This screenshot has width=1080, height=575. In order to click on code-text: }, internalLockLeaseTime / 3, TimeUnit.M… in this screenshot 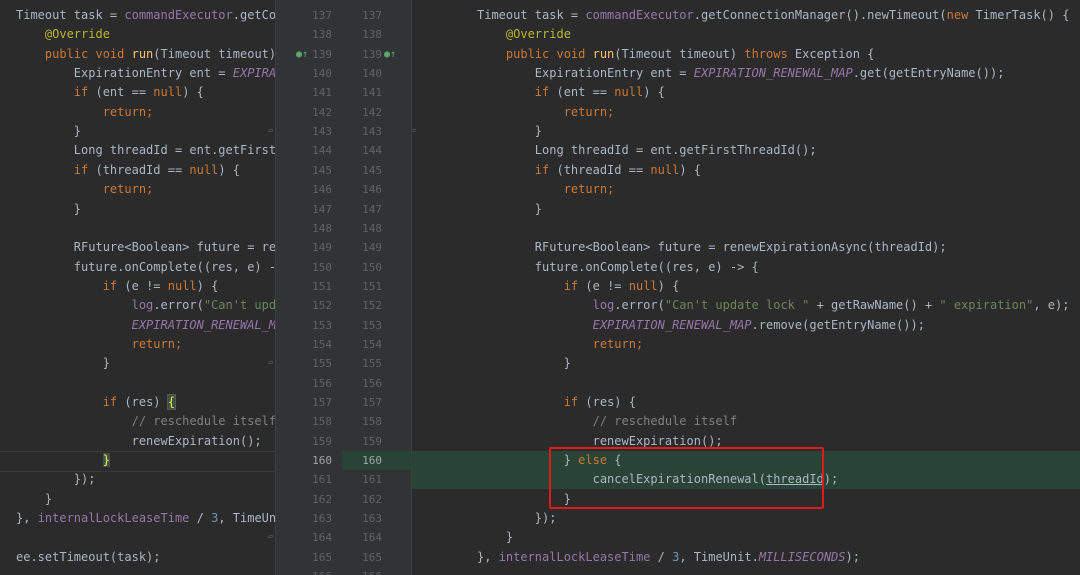, I will do `click(668, 557)`.